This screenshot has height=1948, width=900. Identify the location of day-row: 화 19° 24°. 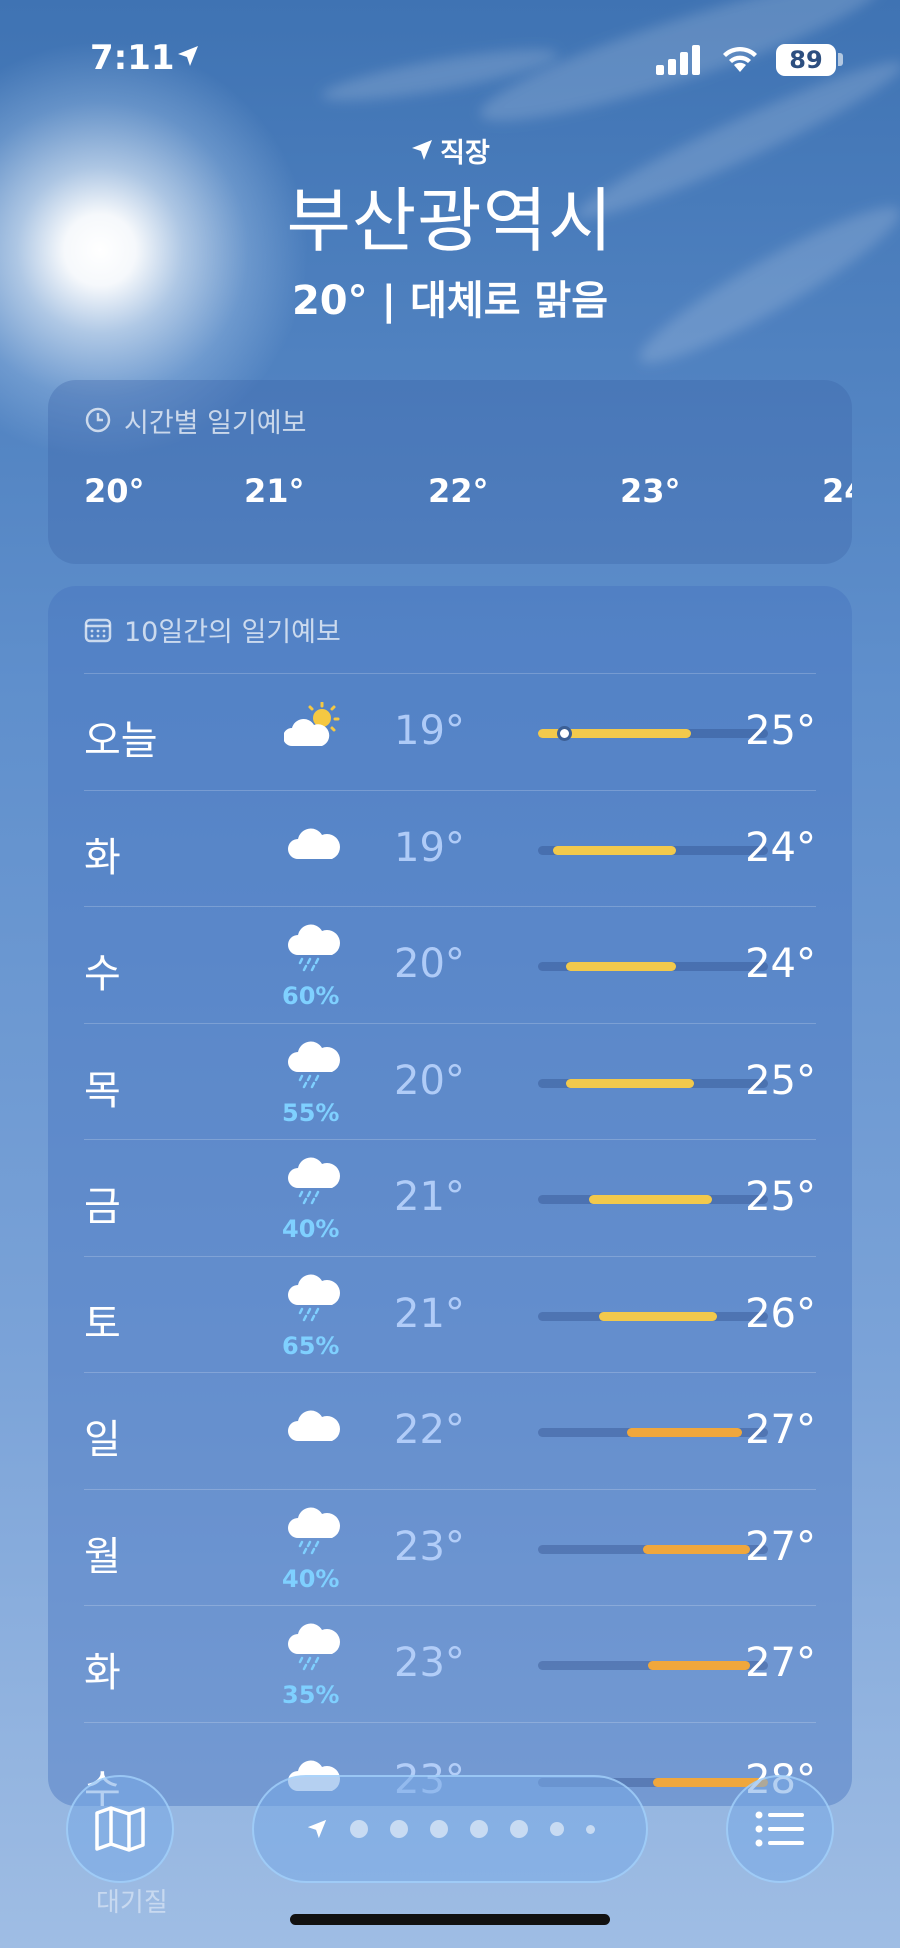
(450, 849).